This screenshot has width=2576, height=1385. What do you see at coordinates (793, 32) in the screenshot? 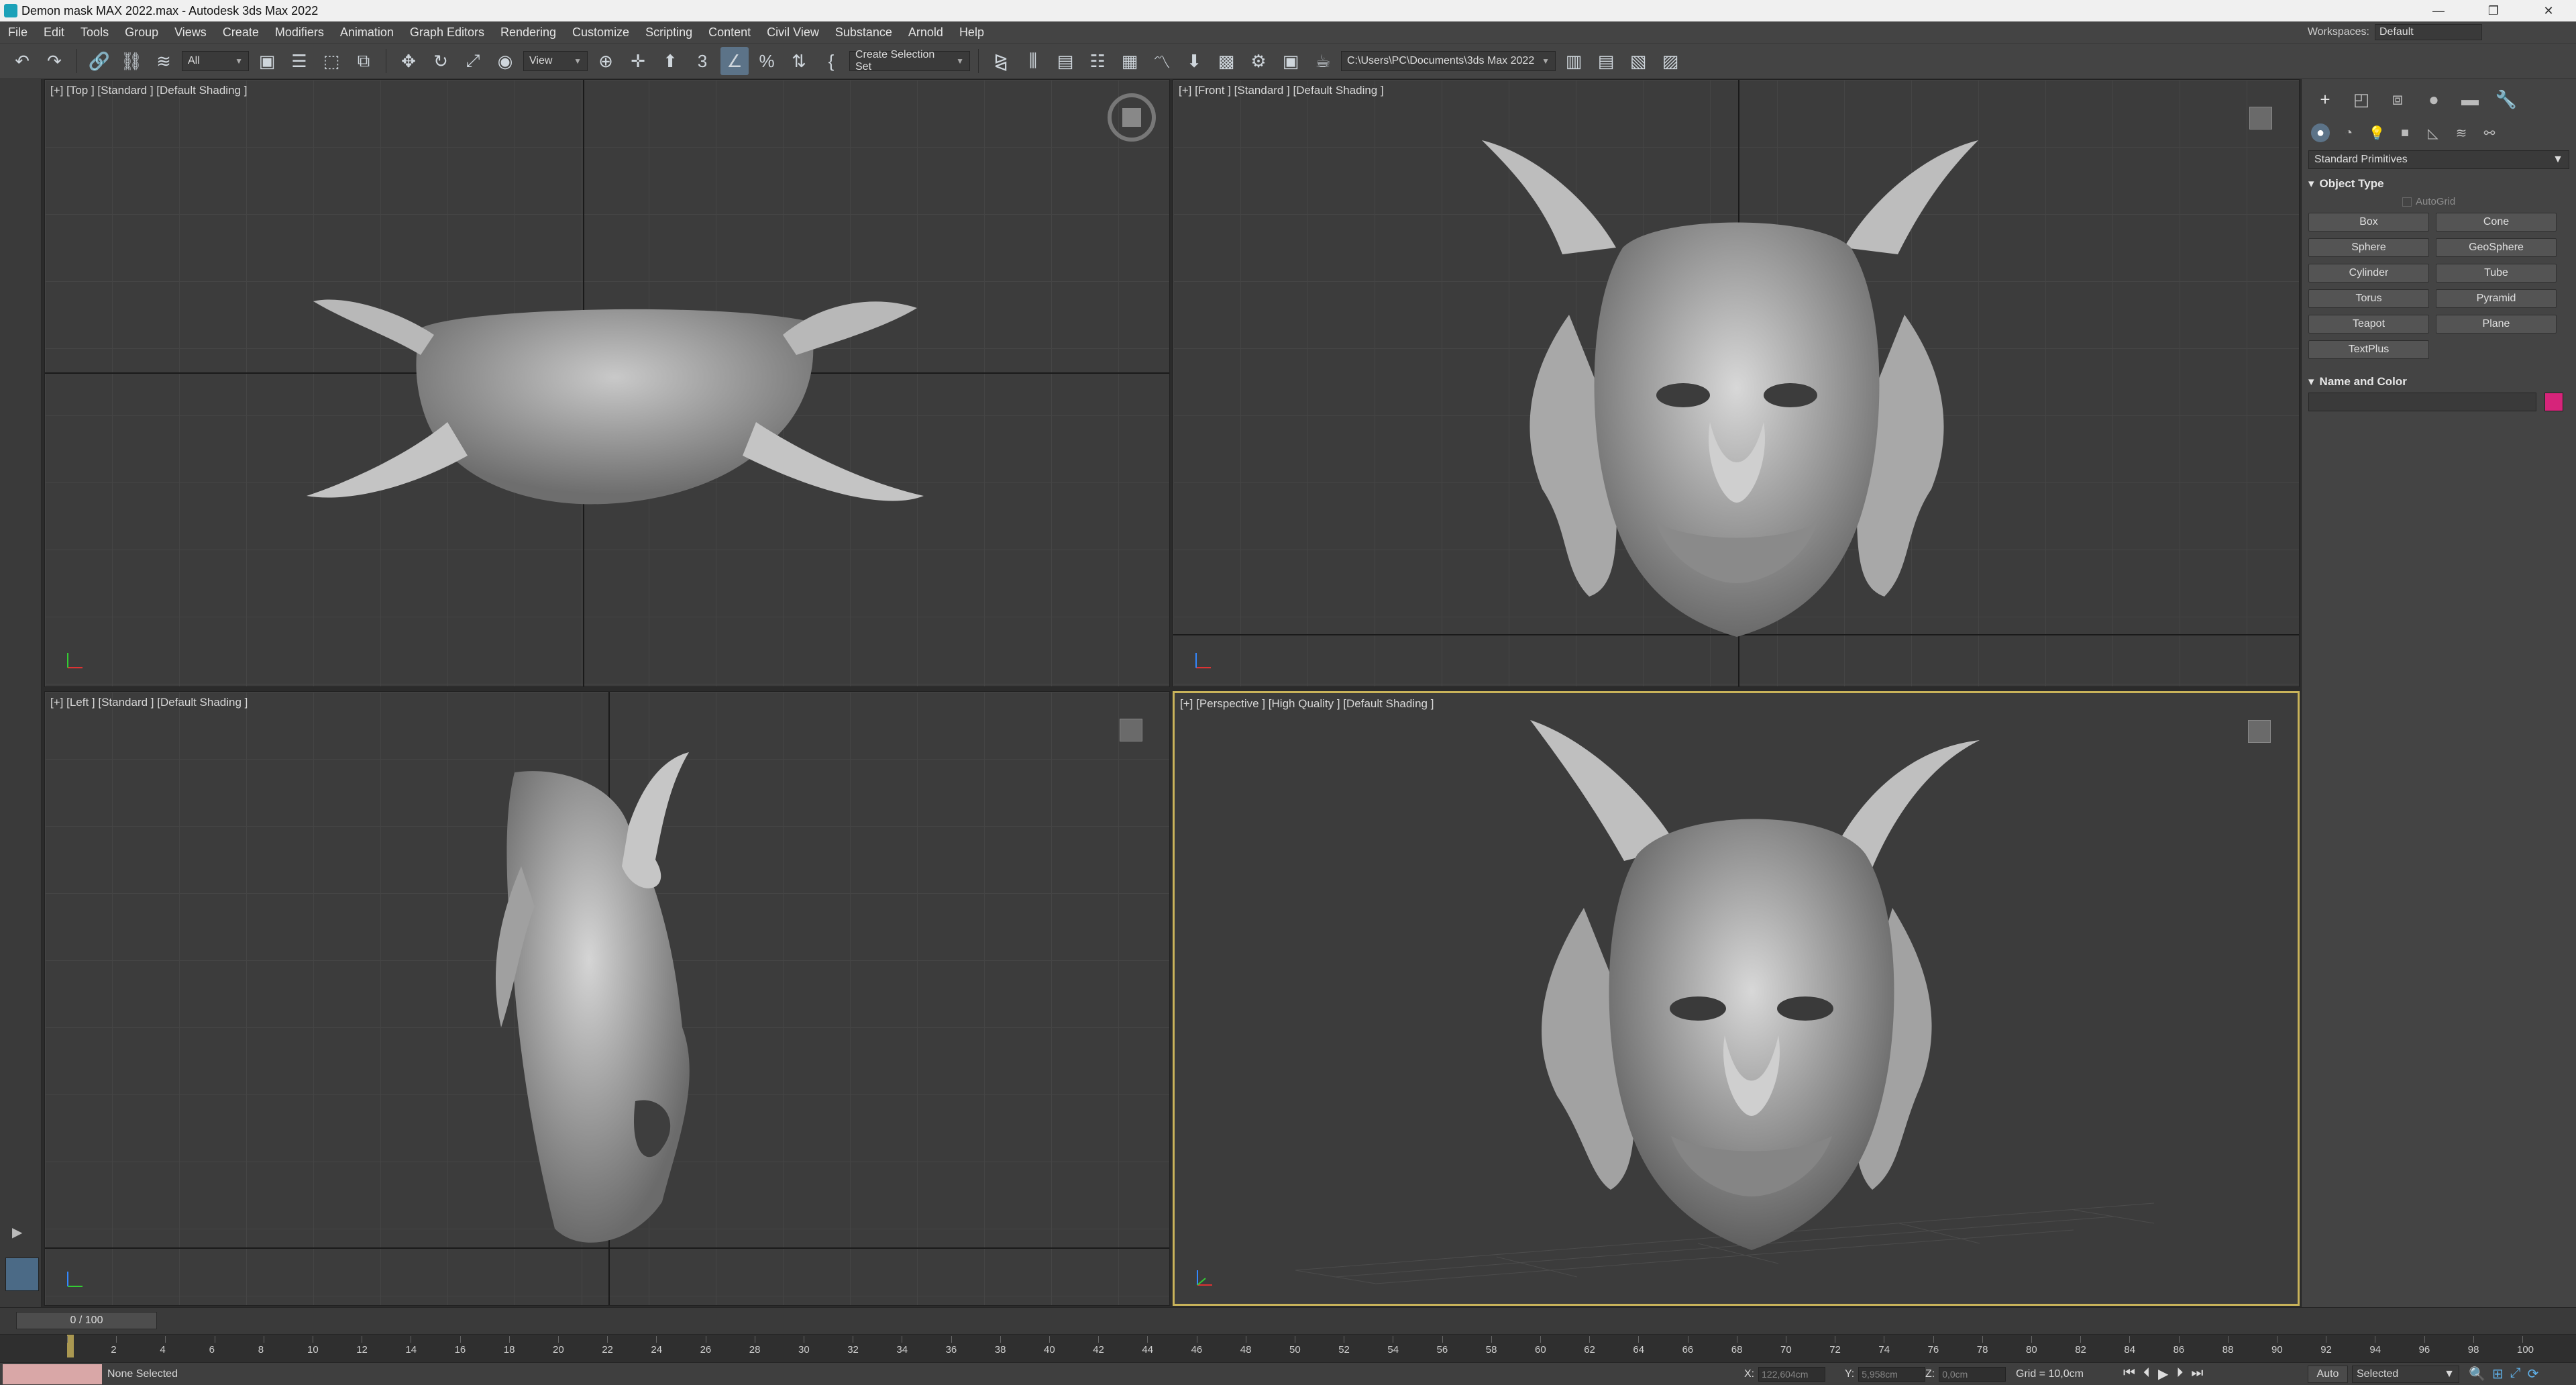
I see `menu-civil-view: Civil View` at bounding box center [793, 32].